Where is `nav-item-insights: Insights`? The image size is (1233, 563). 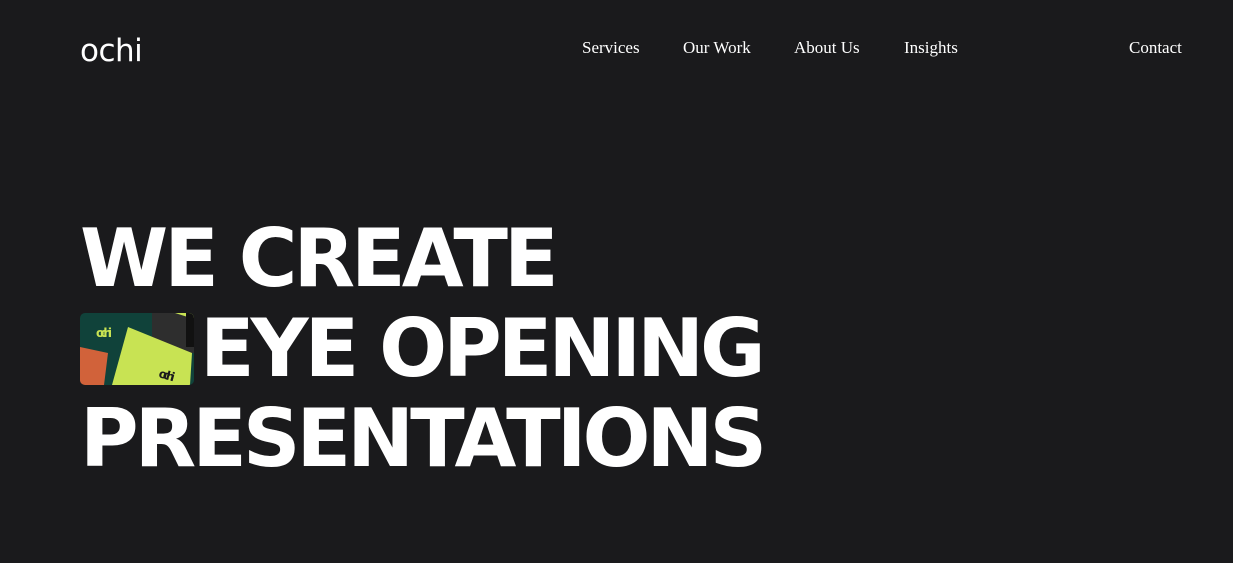
nav-item-insights: Insights is located at coordinates (931, 48).